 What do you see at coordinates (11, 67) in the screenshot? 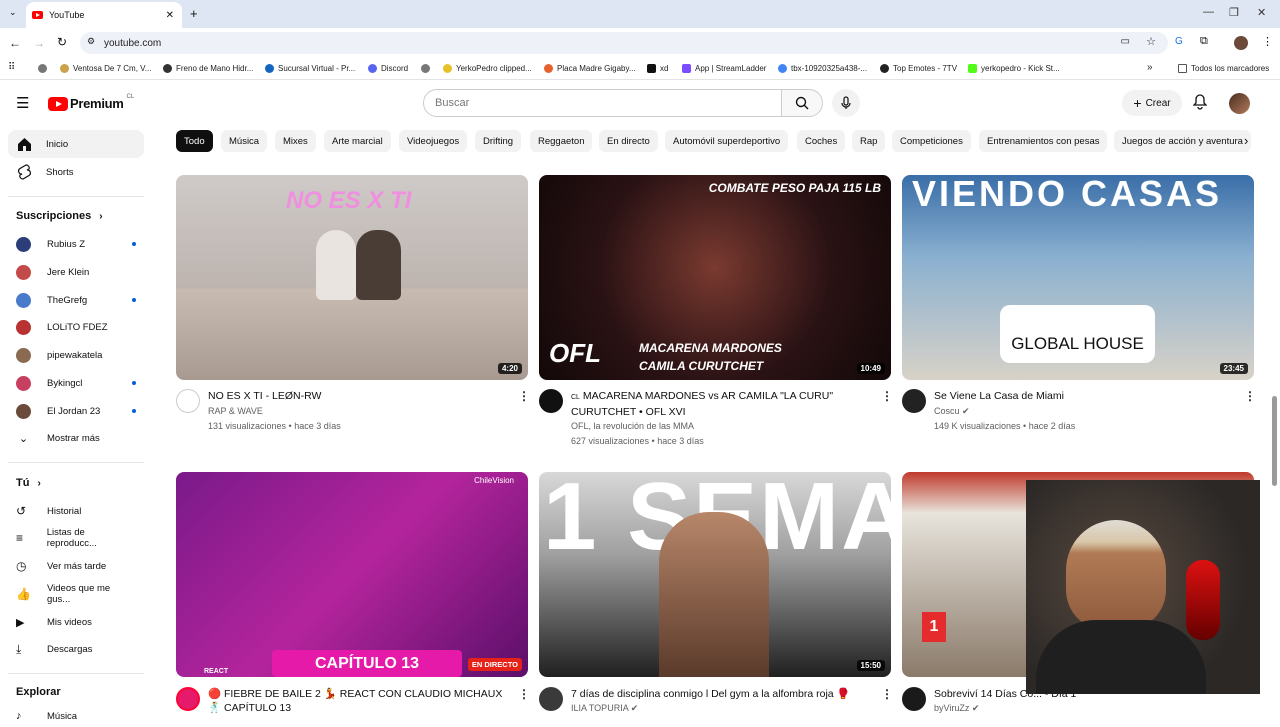
I see `apps-grid-icon: ⠿` at bounding box center [11, 67].